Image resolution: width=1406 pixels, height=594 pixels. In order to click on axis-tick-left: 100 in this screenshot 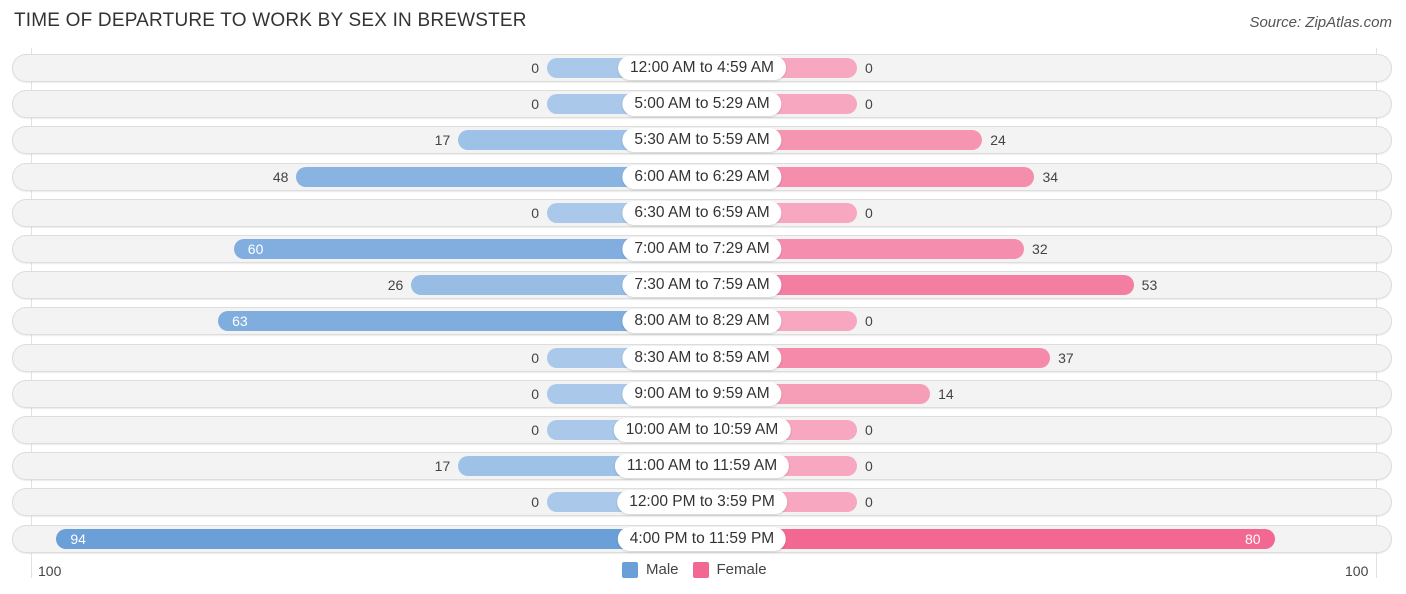, I will do `click(50, 571)`.